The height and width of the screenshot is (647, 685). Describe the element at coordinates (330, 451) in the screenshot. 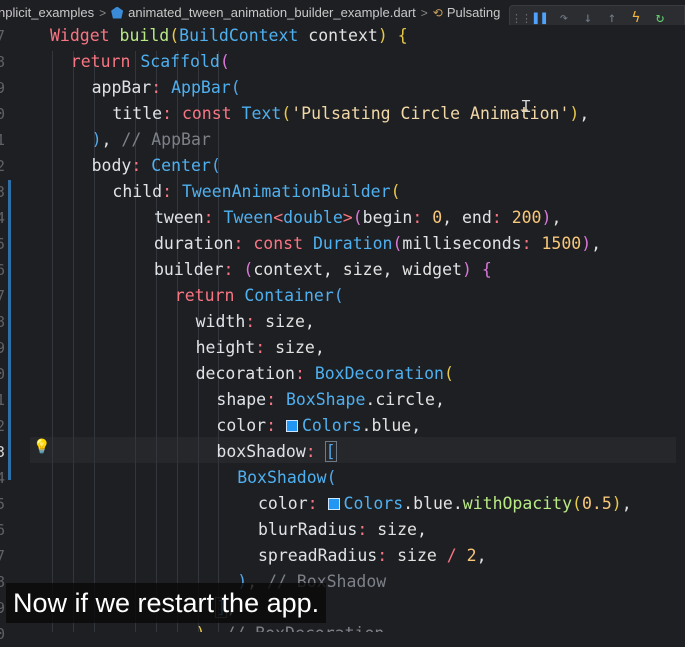

I see `code-token: [` at that location.